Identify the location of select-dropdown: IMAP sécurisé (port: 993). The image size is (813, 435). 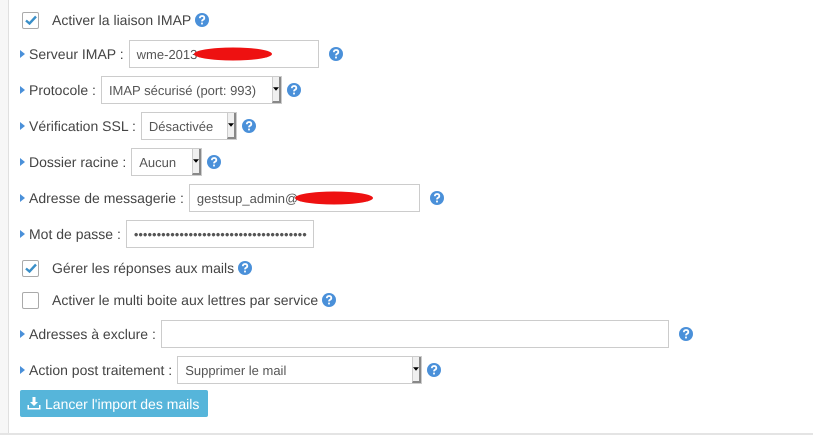
(191, 90).